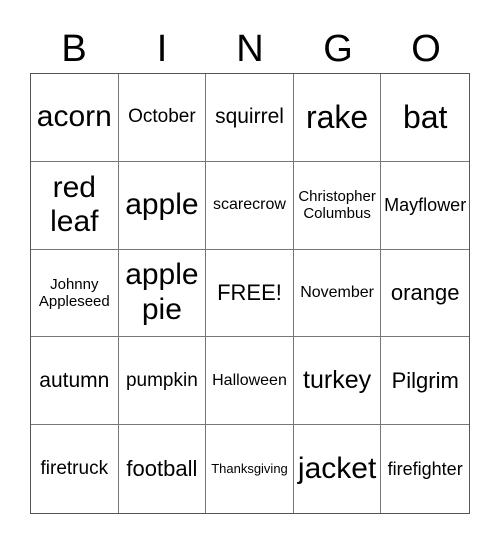  I want to click on bingo-cell: football, so click(163, 469).